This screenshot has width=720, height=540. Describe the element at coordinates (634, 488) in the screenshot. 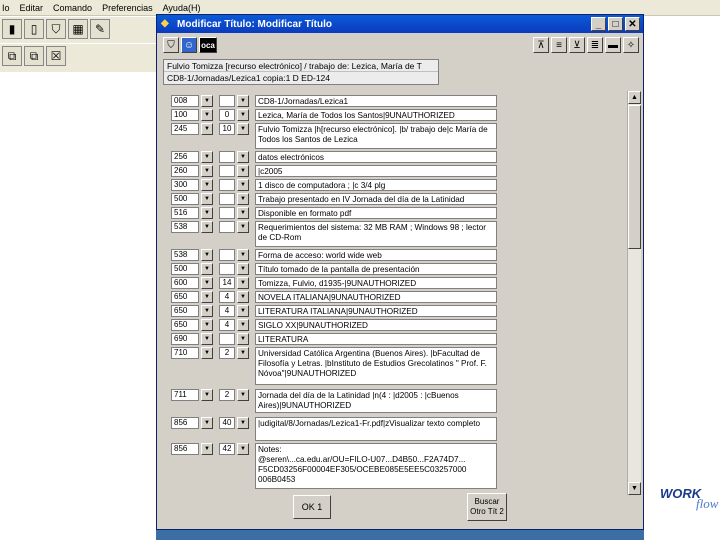

I see `scroll-down-icon: ▼` at that location.